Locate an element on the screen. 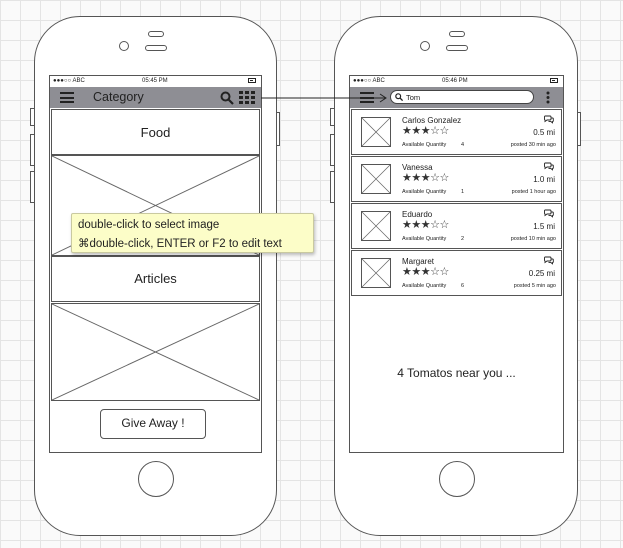 This screenshot has width=623, height=548. quantity-value: 6 is located at coordinates (463, 286).